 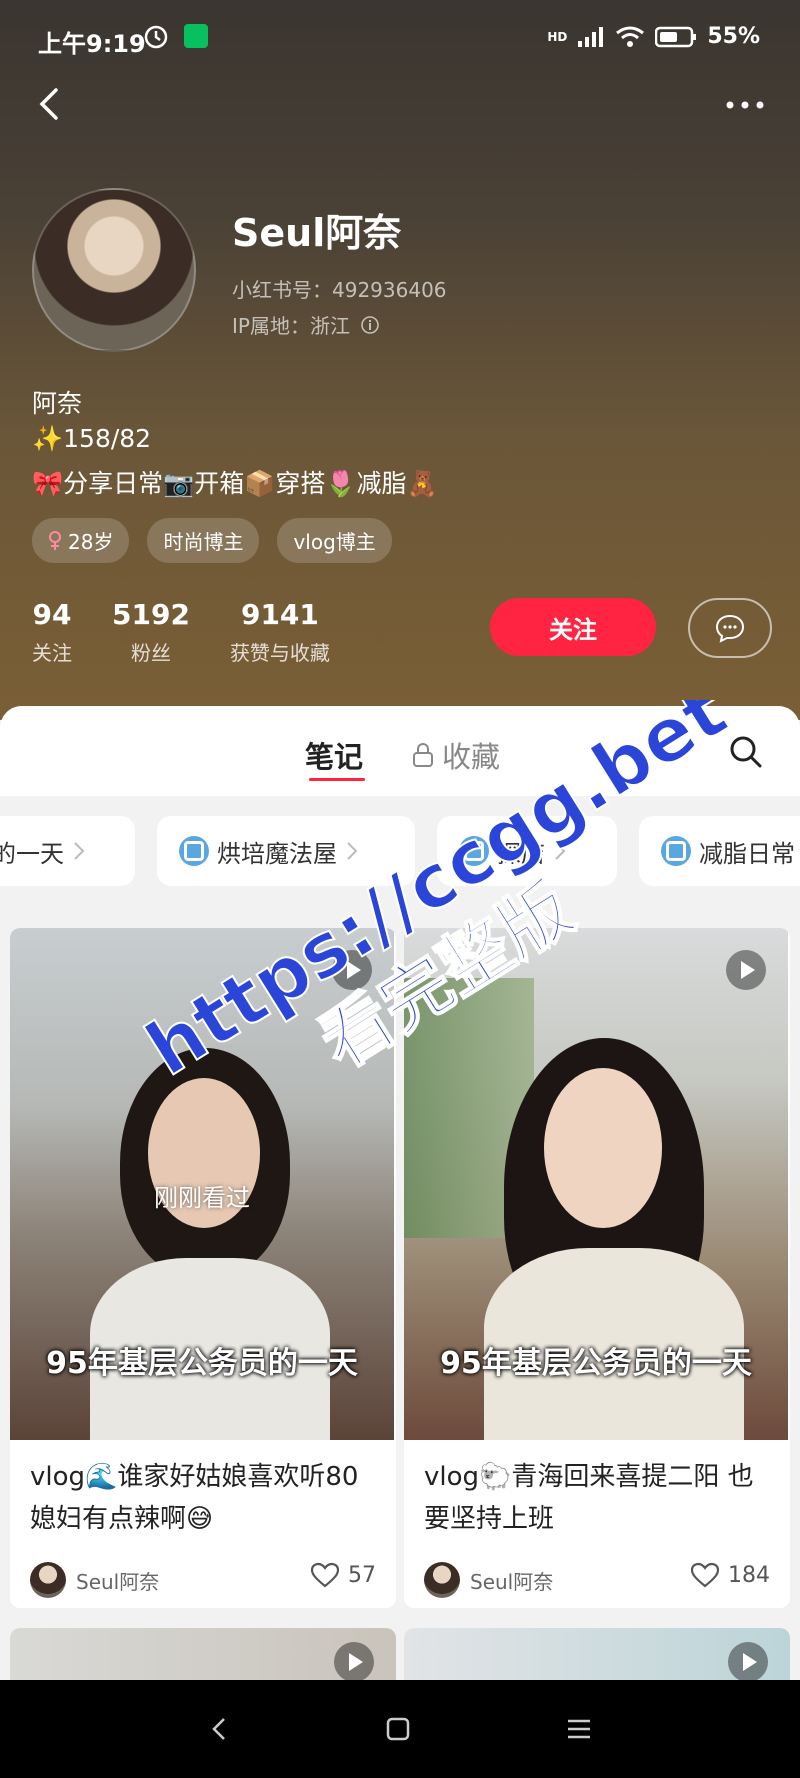 What do you see at coordinates (52, 653) in the screenshot?
I see `stat-following-label: 关注` at bounding box center [52, 653].